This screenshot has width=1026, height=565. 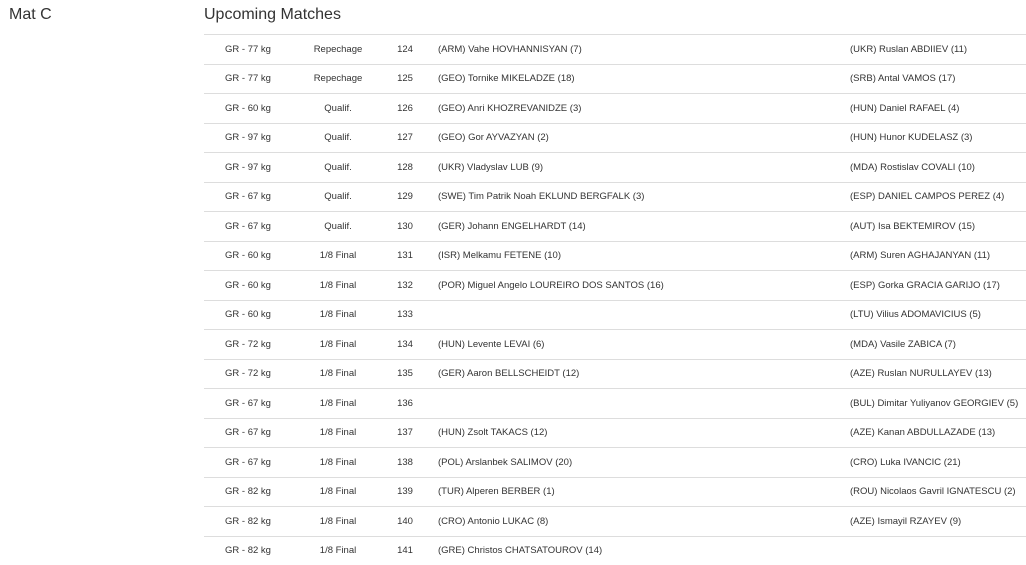 What do you see at coordinates (638, 522) in the screenshot?
I see `match-red-athlete: (CRO) Antonio LUKAC (8)` at bounding box center [638, 522].